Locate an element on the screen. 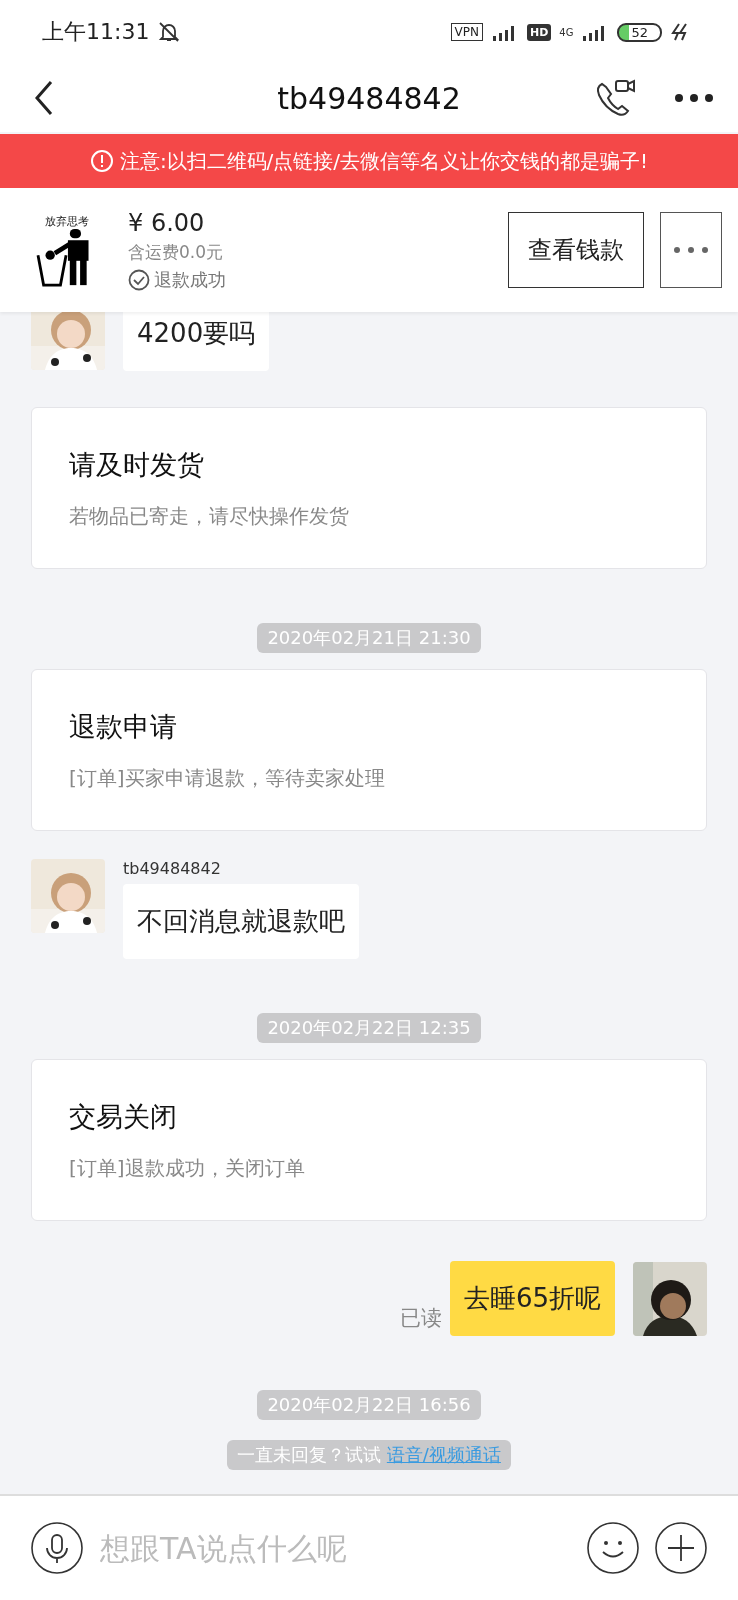 The height and width of the screenshot is (1600, 738). status-time: 上午11:31 is located at coordinates (96, 32).